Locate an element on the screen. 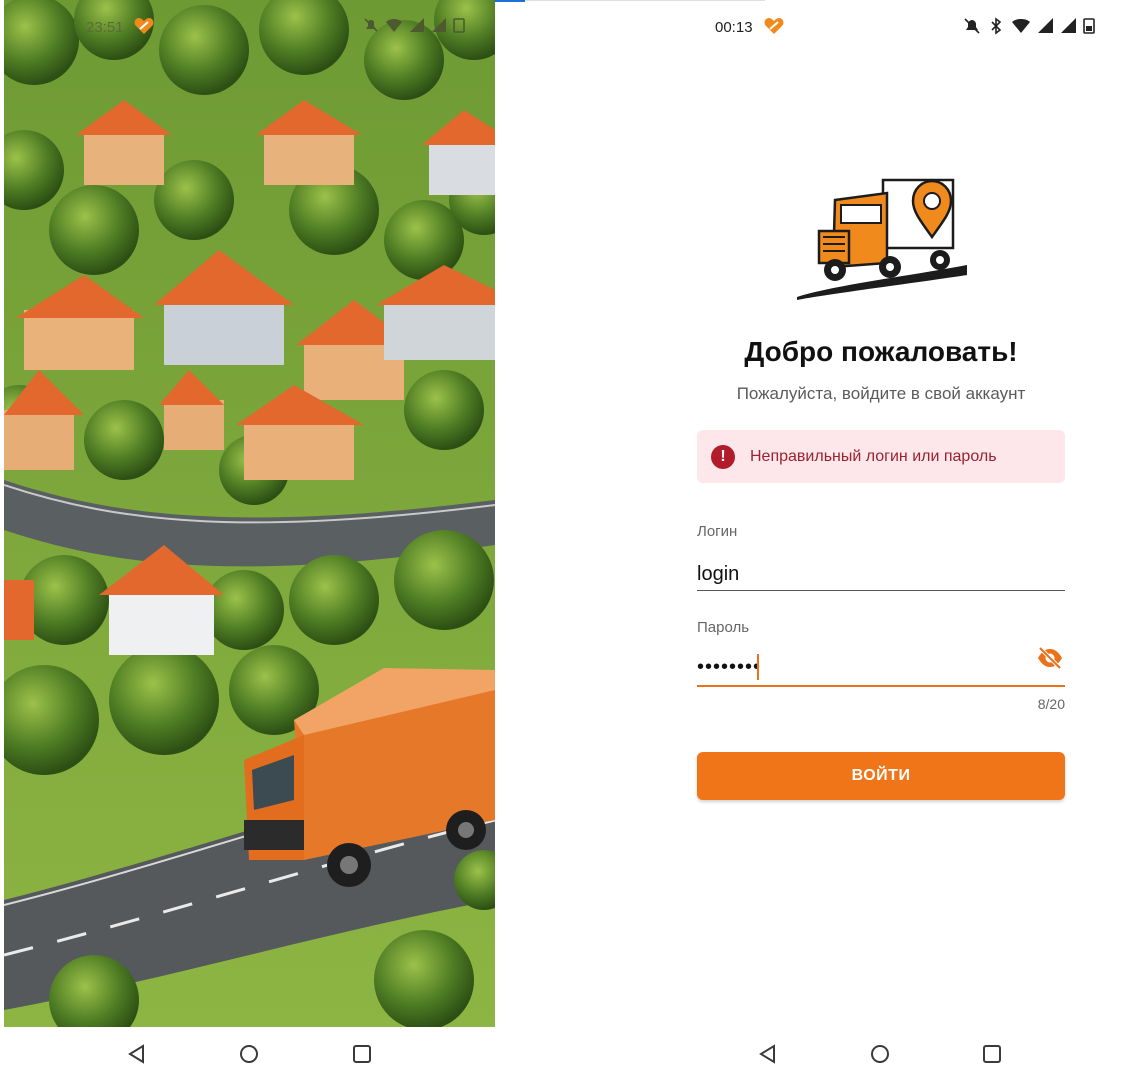 The width and height of the screenshot is (1122, 1080). login-underline is located at coordinates (881, 590).